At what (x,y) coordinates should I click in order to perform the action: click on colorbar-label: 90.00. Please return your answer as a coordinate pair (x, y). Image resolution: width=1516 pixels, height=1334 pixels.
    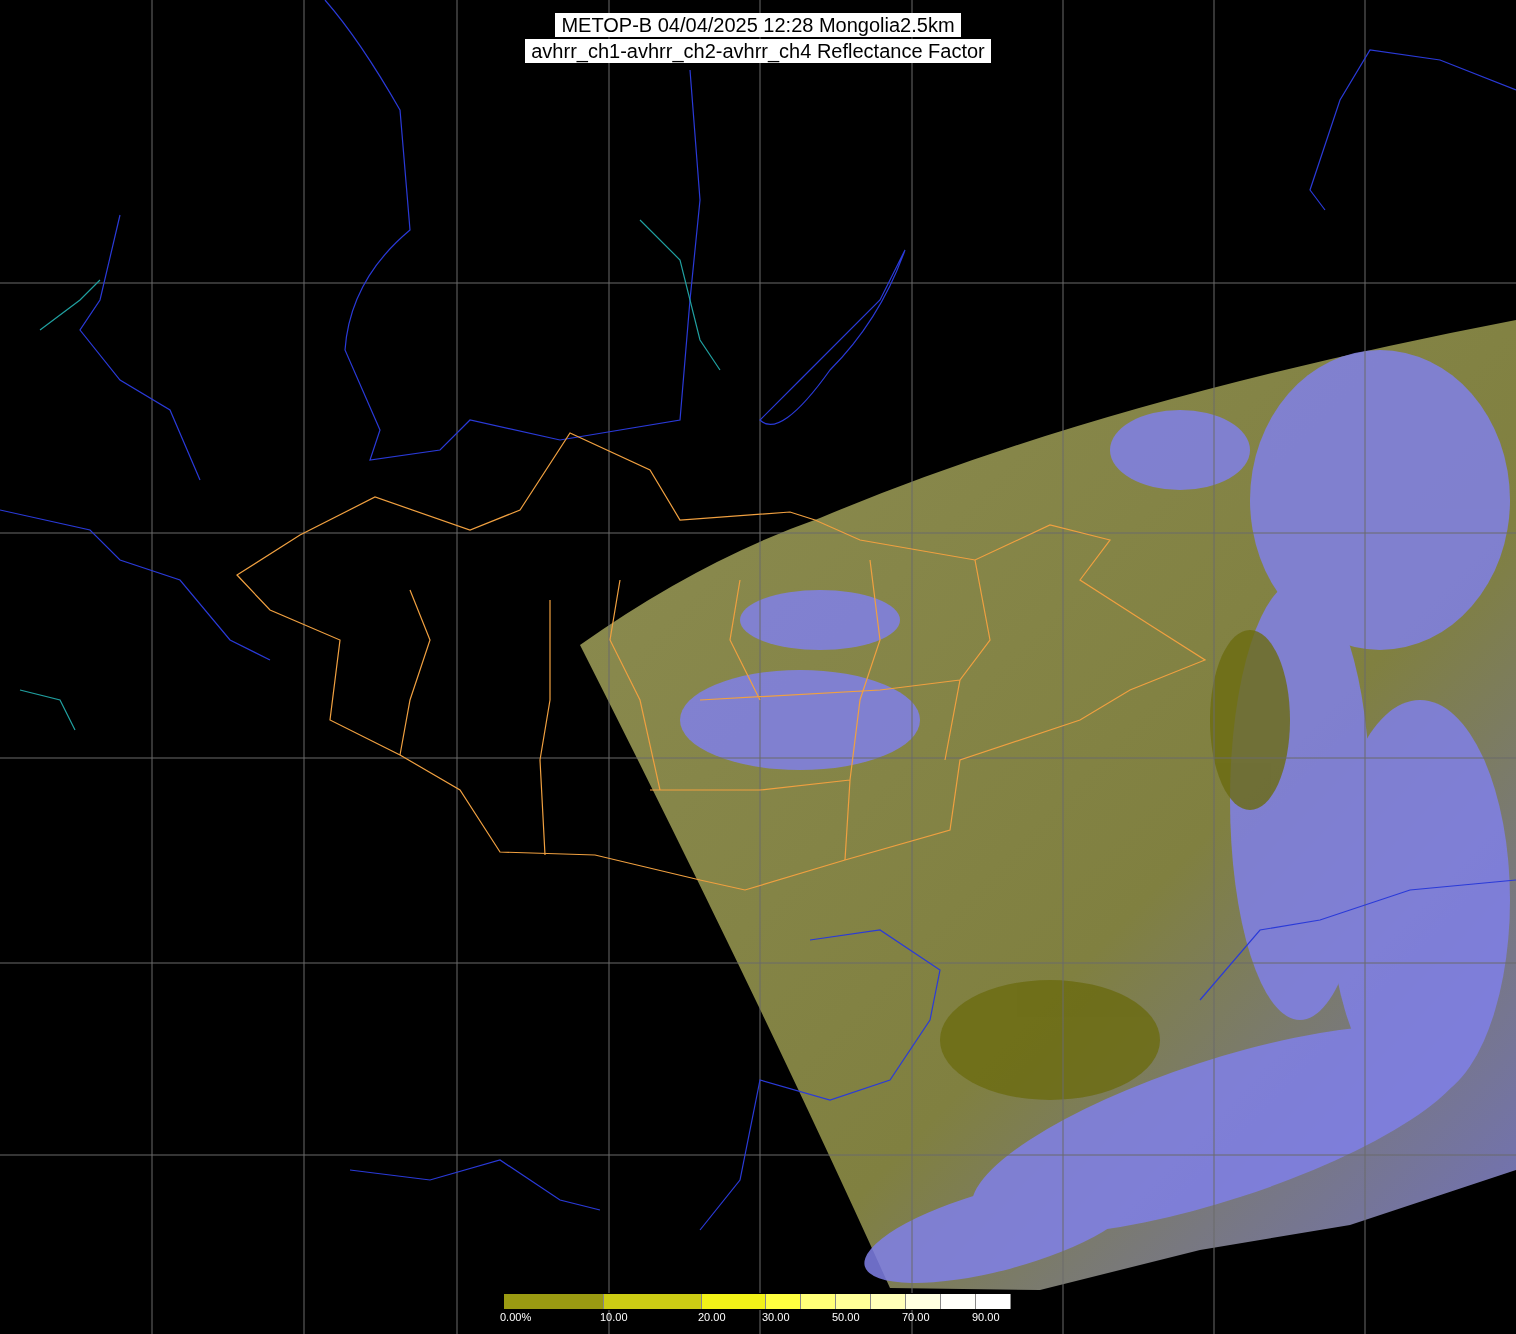
    Looking at the image, I should click on (986, 1317).